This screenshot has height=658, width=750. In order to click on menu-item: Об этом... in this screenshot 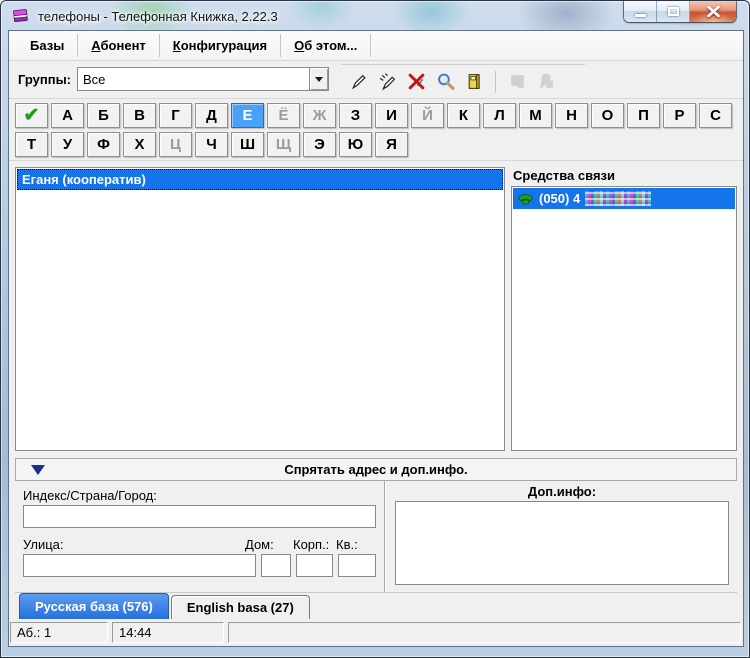, I will do `click(326, 45)`.